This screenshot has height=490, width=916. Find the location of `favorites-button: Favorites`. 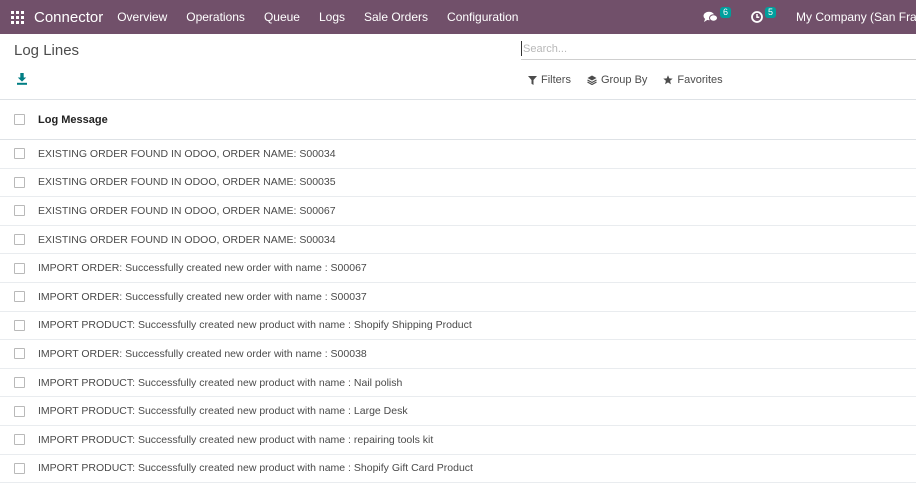

favorites-button: Favorites is located at coordinates (693, 80).